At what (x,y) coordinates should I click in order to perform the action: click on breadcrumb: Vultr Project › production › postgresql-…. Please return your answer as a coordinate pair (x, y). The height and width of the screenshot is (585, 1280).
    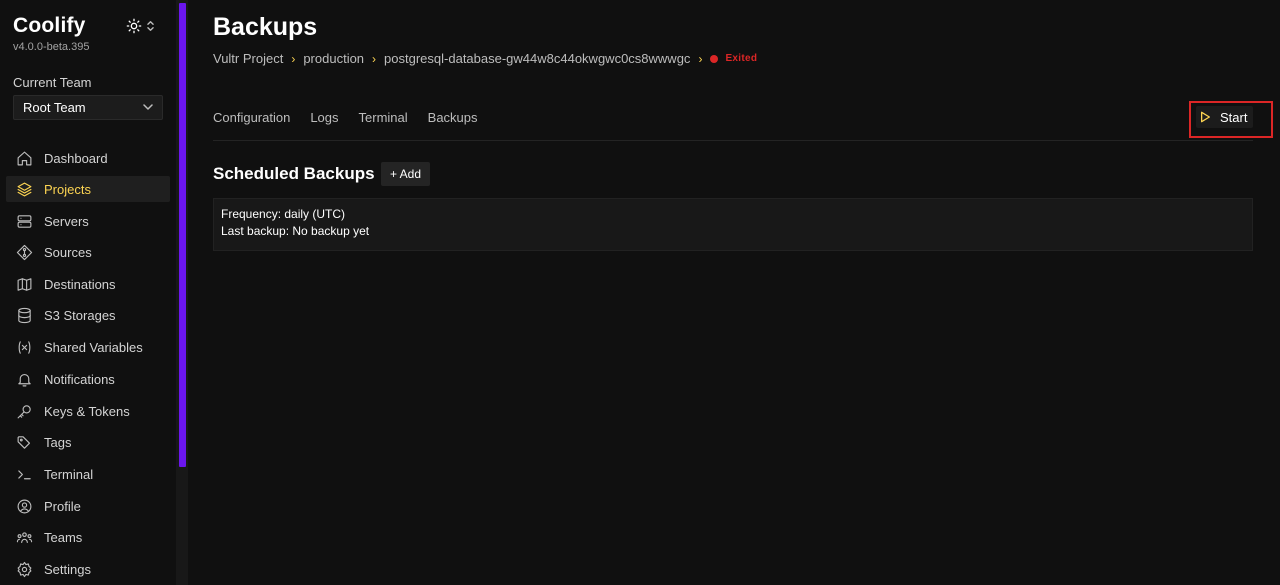
    Looking at the image, I should click on (485, 58).